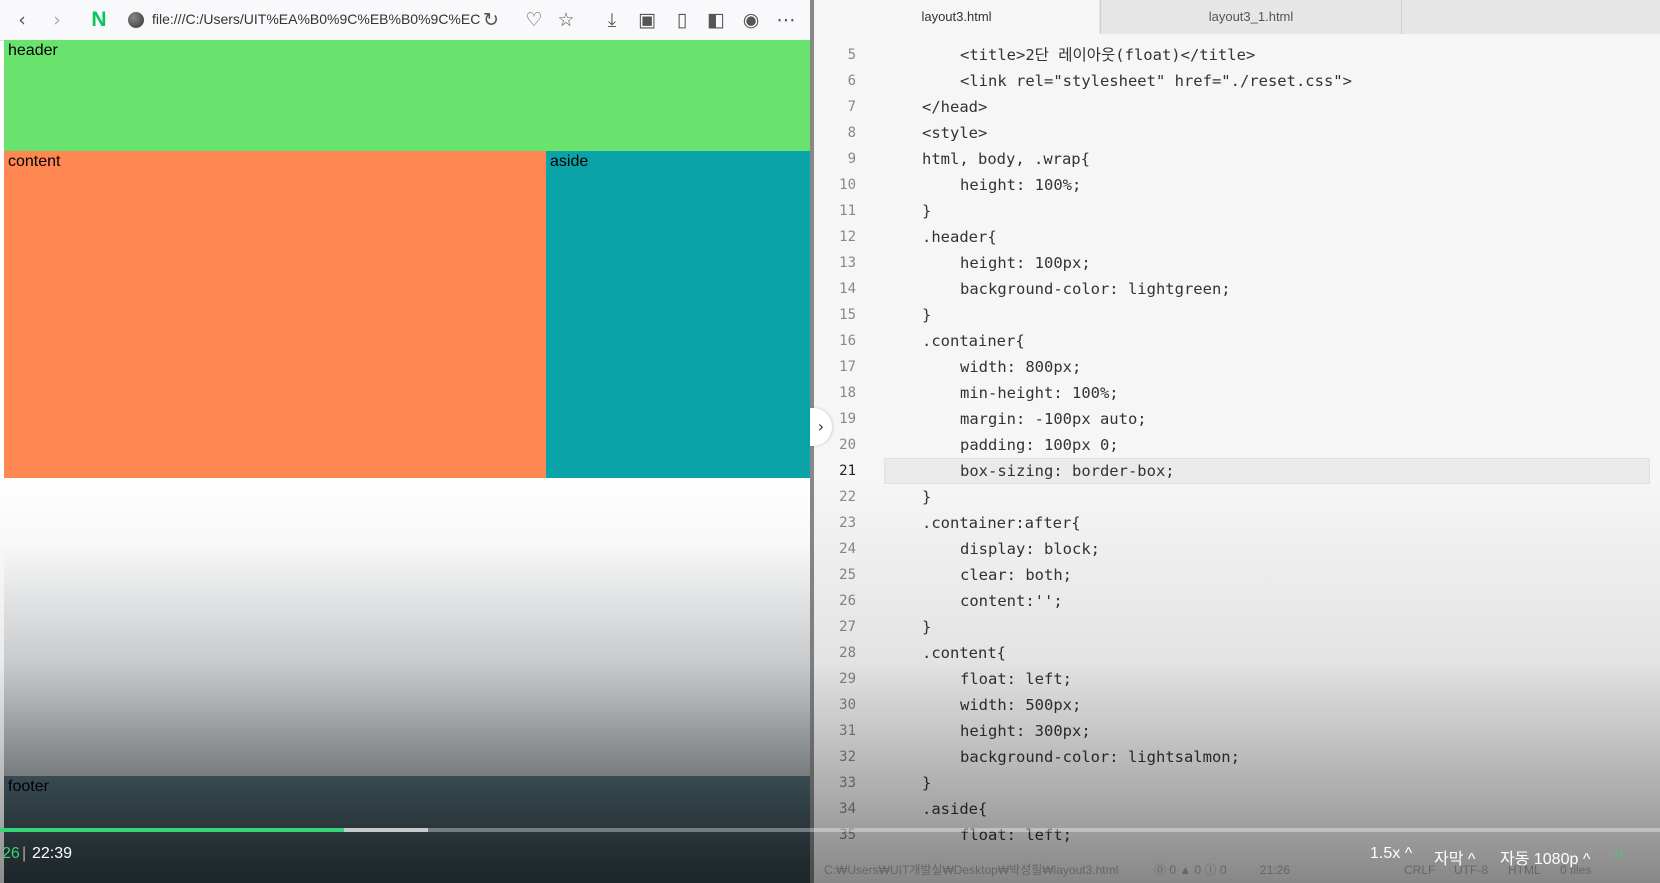  Describe the element at coordinates (52, 853) in the screenshot. I see `current-time: 22:39` at that location.